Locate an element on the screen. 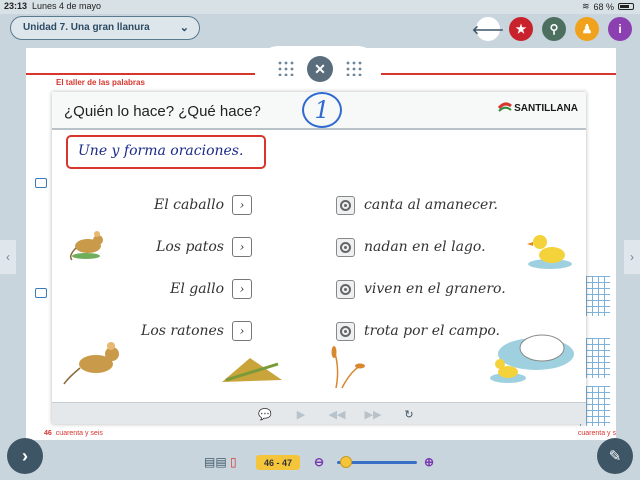 The image size is (640, 480). publisher-name: SANTILLANA is located at coordinates (546, 108).